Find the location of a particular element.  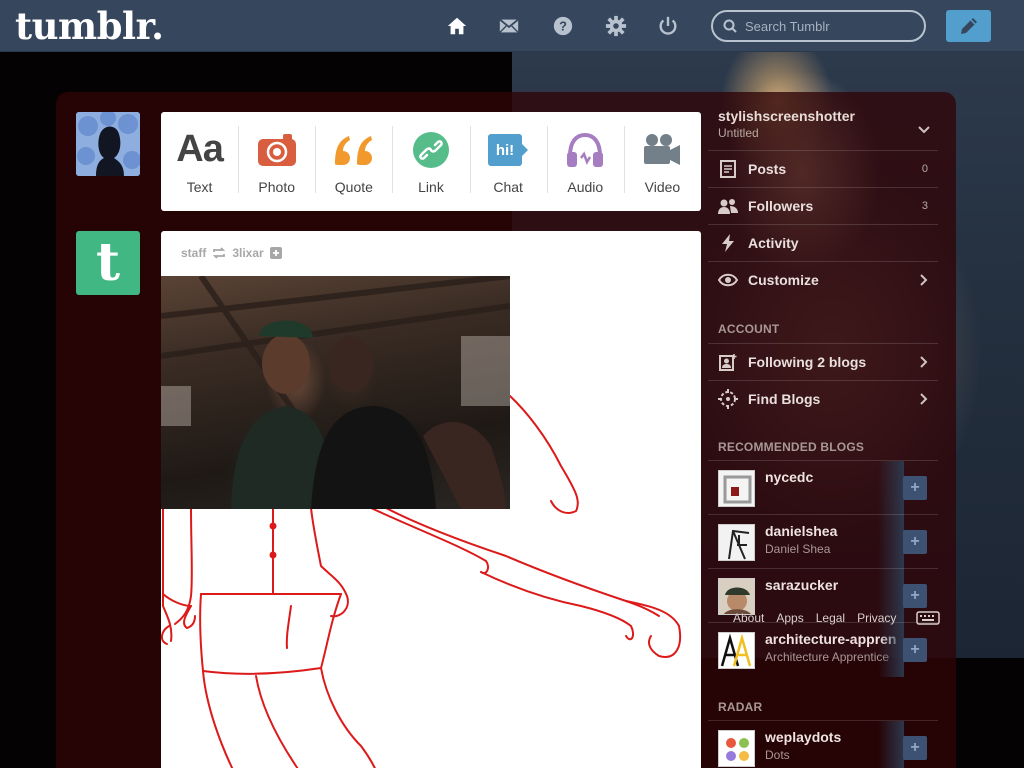

sidebar-item-find-blogs: Find Blogs is located at coordinates (823, 398).